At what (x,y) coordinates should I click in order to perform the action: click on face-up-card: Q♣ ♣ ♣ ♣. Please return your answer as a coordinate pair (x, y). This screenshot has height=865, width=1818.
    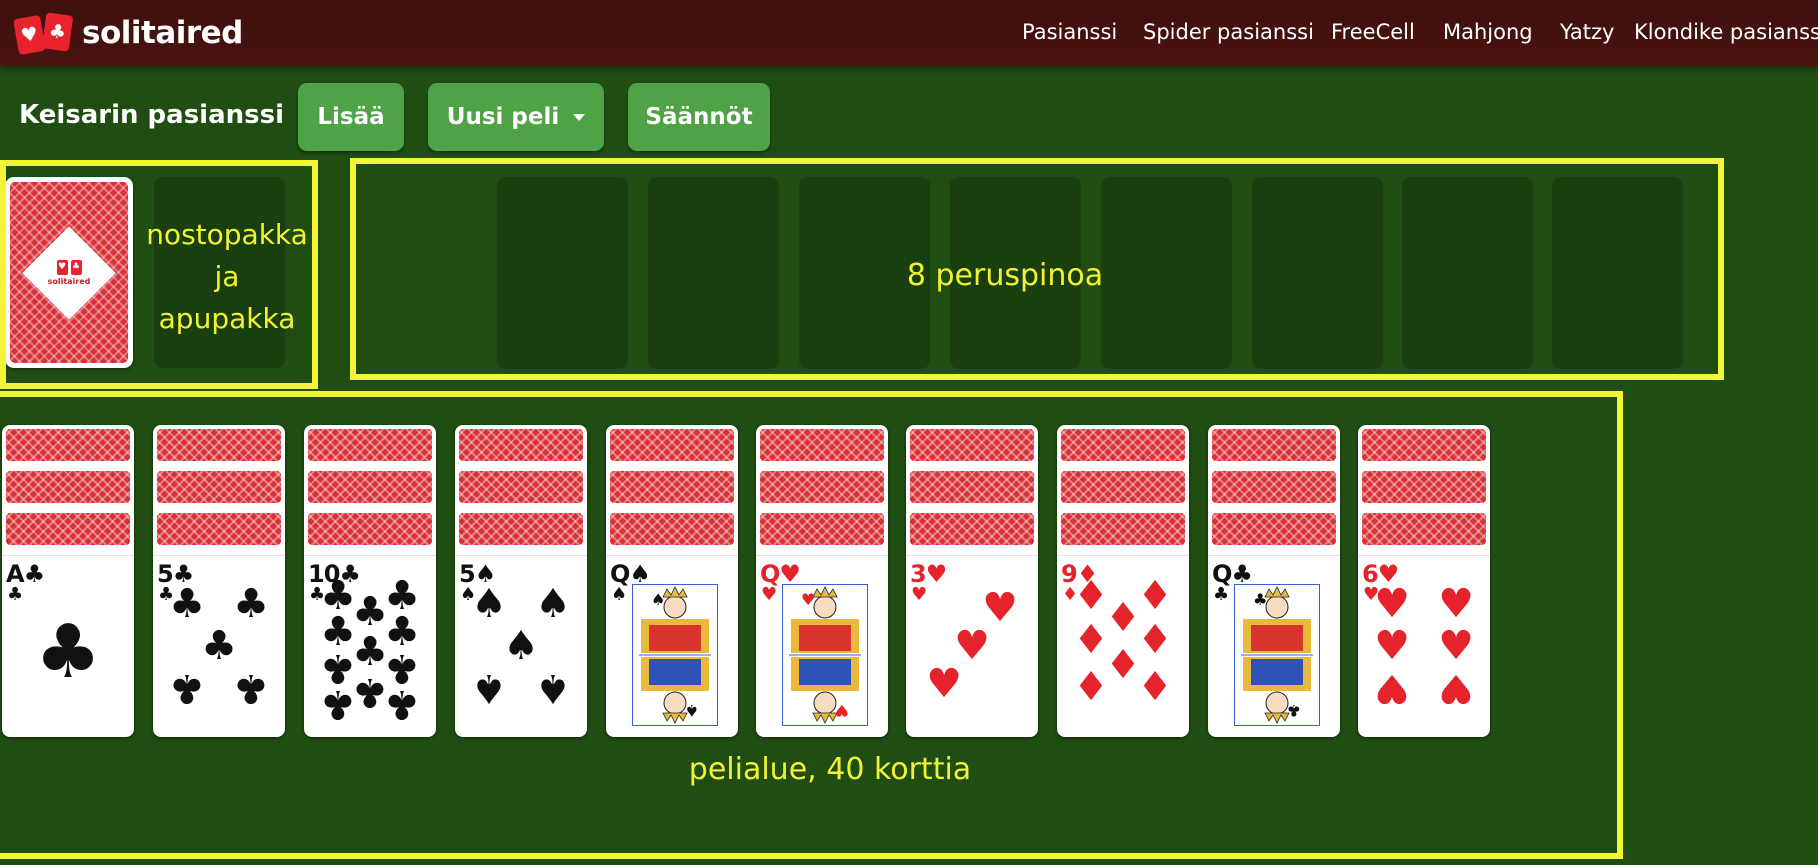
    Looking at the image, I should click on (1274, 646).